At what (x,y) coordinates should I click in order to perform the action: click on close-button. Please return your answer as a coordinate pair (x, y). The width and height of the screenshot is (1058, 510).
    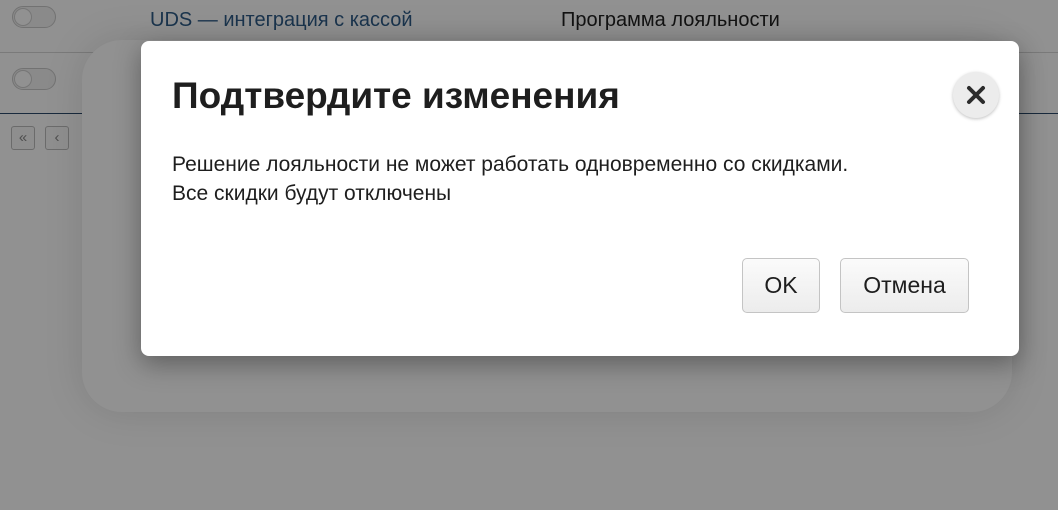
    Looking at the image, I should click on (976, 95).